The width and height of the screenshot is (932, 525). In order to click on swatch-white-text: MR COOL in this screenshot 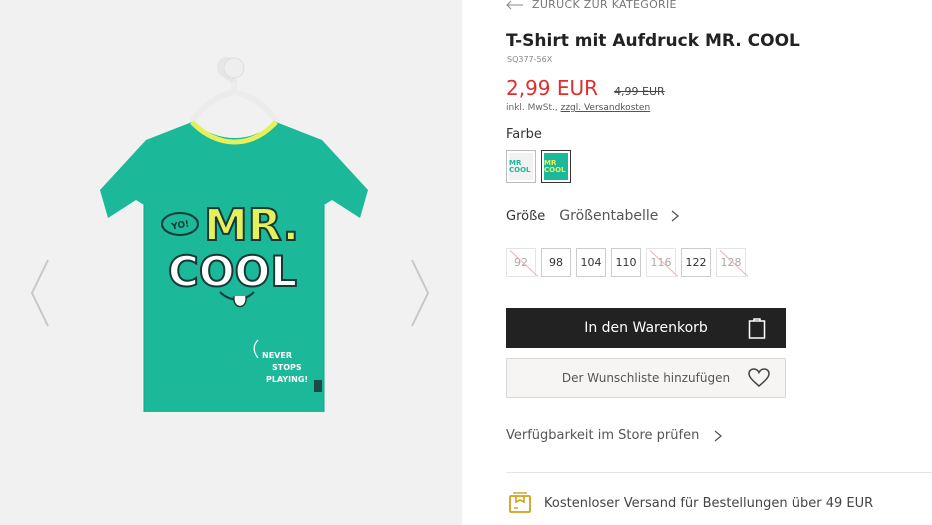, I will do `click(520, 166)`.